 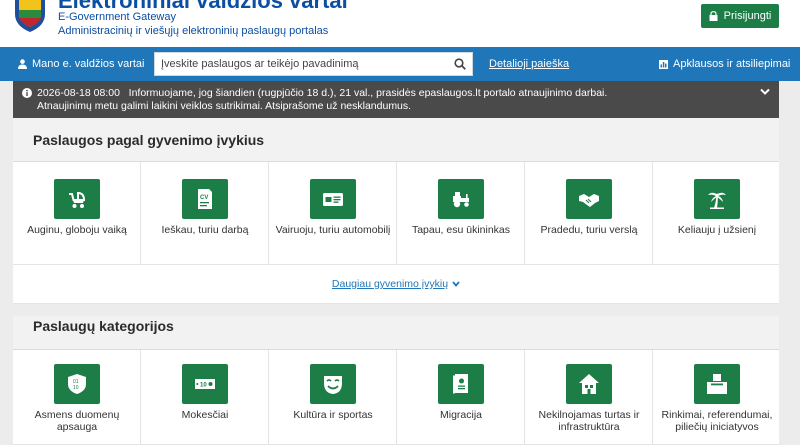 What do you see at coordinates (461, 230) in the screenshot?
I see `tile-label: Tapau, esu ūkininkas` at bounding box center [461, 230].